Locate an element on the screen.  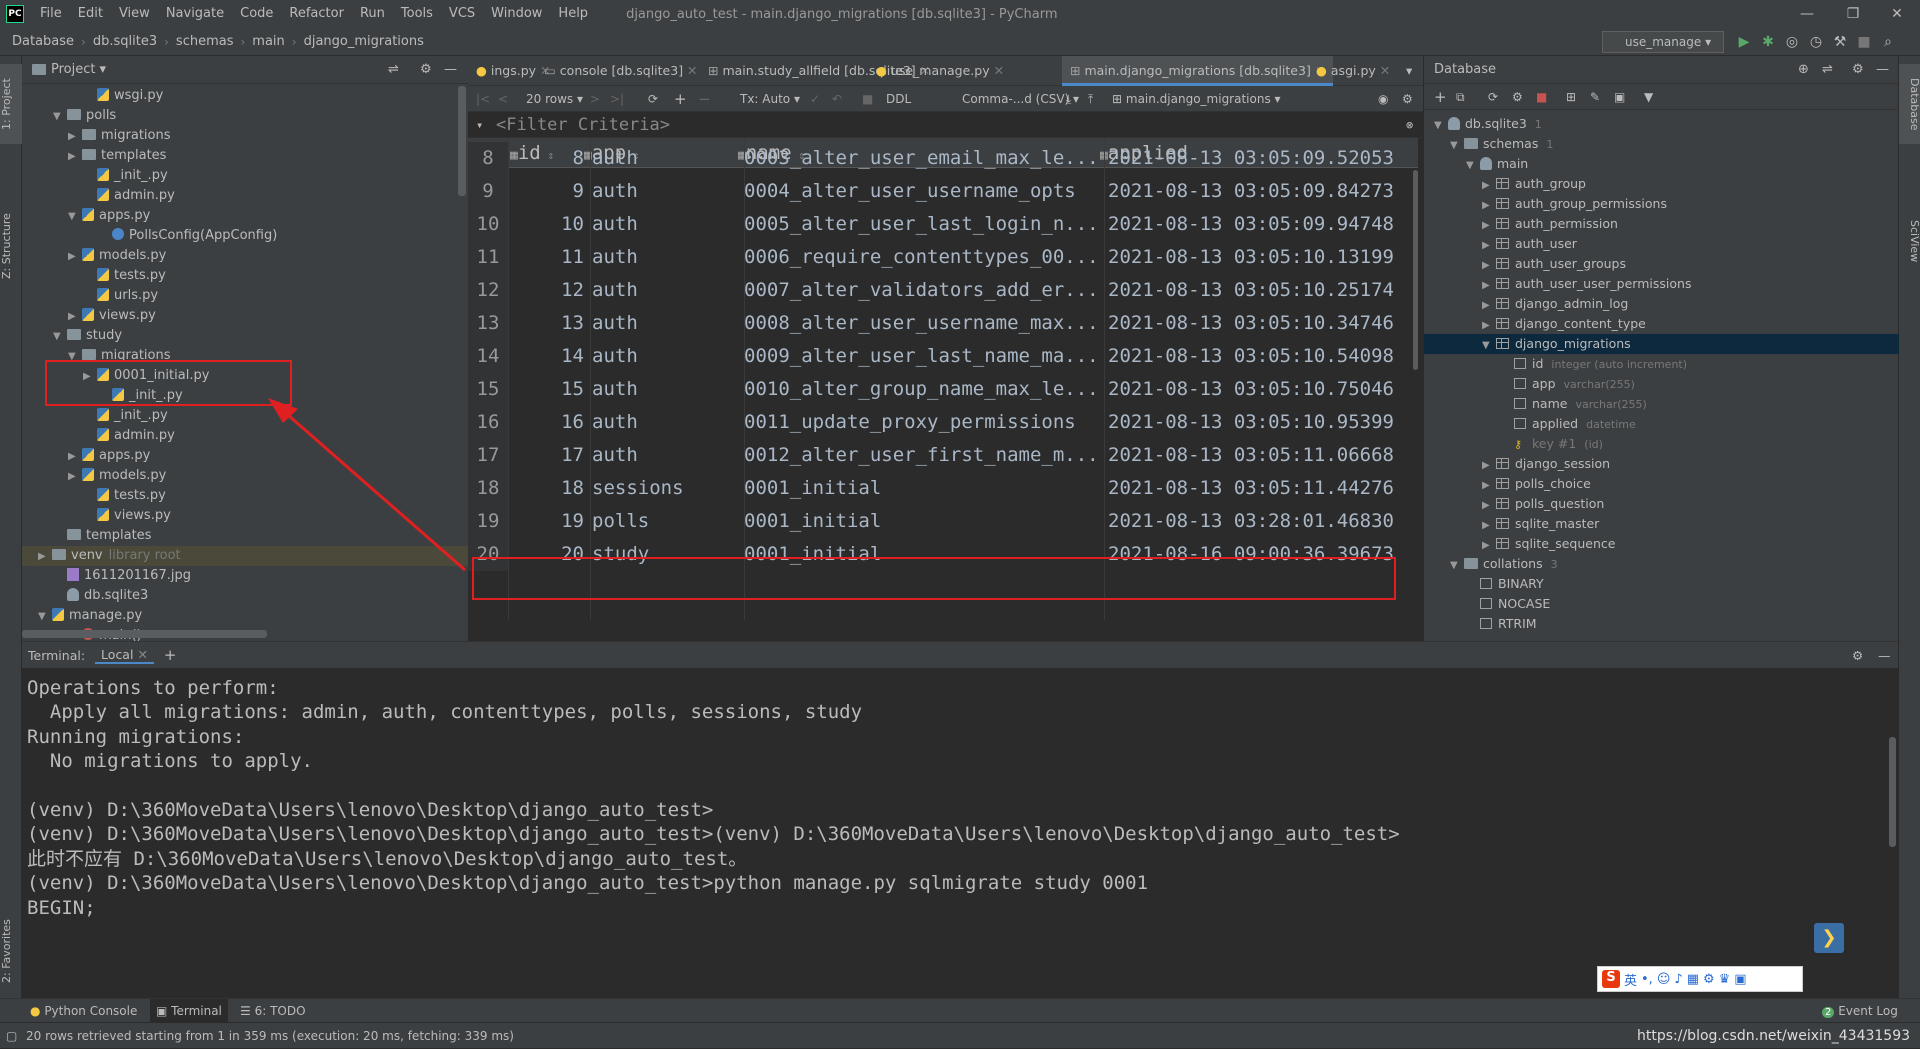
arrow-line is located at coordinates (372, 489).